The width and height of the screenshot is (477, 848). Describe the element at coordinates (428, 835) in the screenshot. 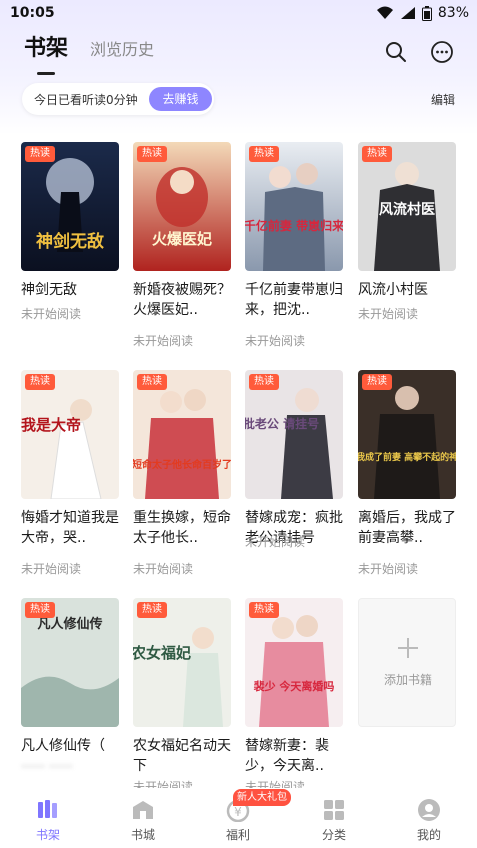

I see `nav-mine-label: 我的` at that location.